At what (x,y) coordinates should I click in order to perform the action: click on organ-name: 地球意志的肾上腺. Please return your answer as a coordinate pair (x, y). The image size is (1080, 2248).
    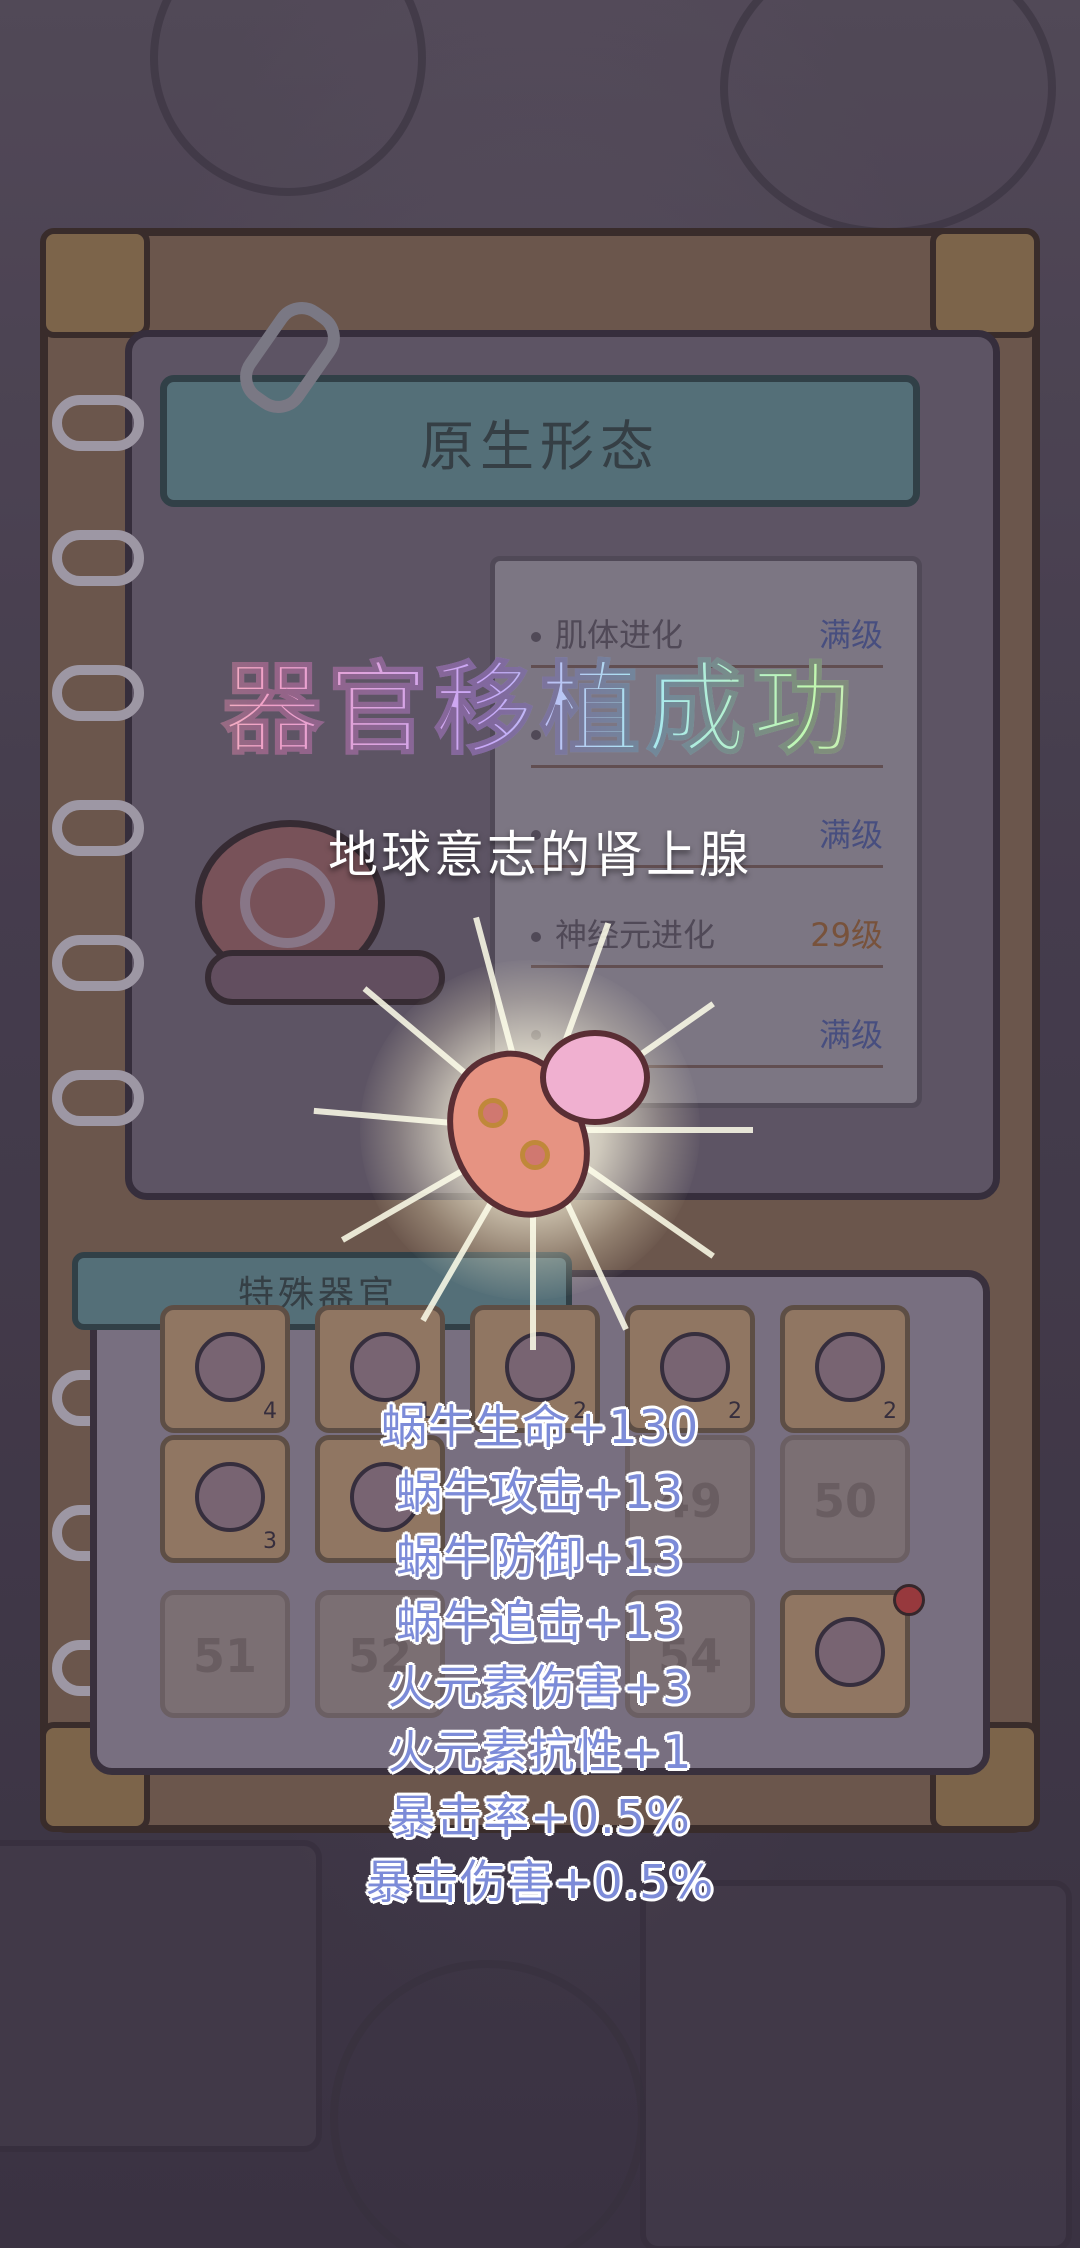
    Looking at the image, I should click on (540, 855).